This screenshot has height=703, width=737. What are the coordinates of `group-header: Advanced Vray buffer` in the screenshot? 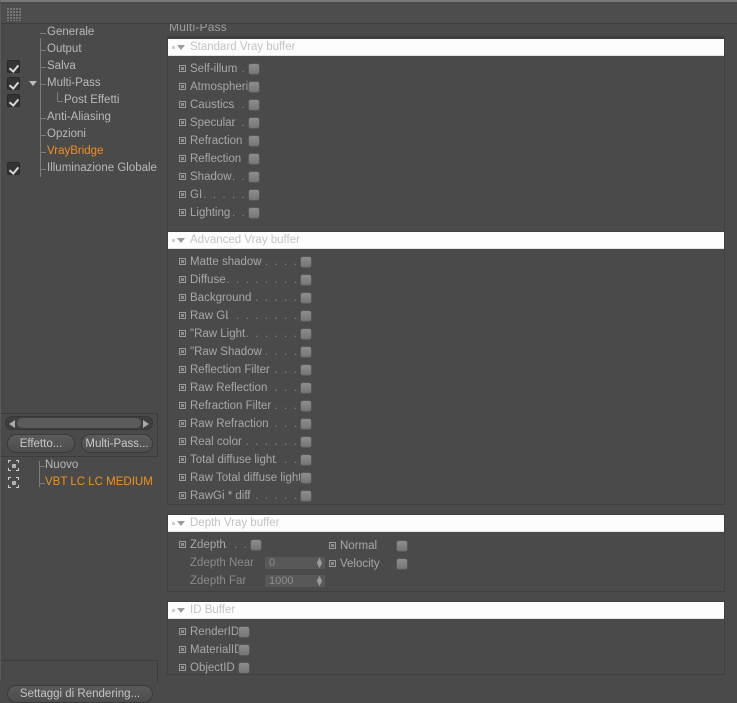 It's located at (446, 240).